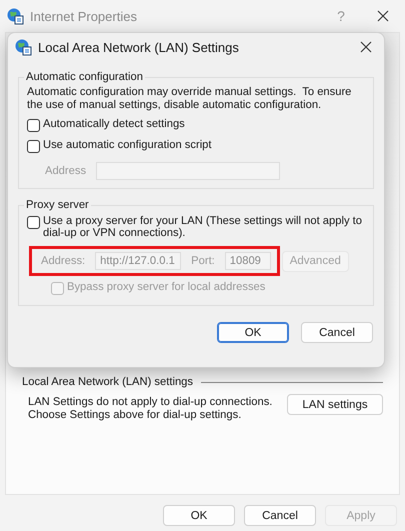 The width and height of the screenshot is (405, 531). What do you see at coordinates (335, 404) in the screenshot?
I see `lan-settings-button: LAN settings` at bounding box center [335, 404].